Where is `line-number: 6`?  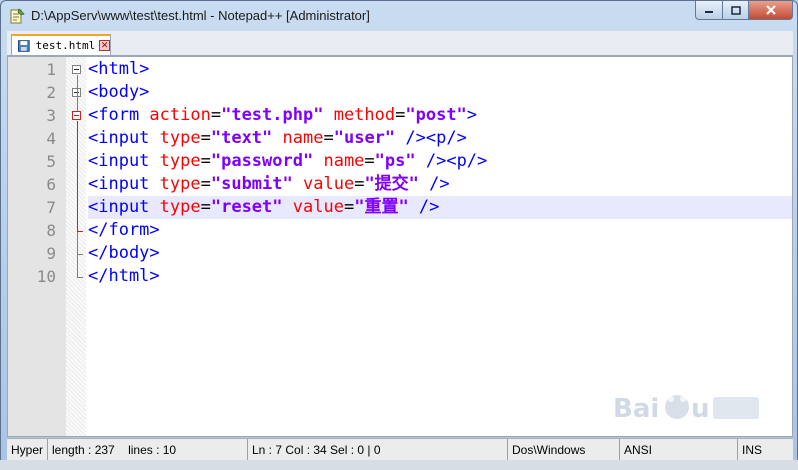 line-number: 6 is located at coordinates (51, 184).